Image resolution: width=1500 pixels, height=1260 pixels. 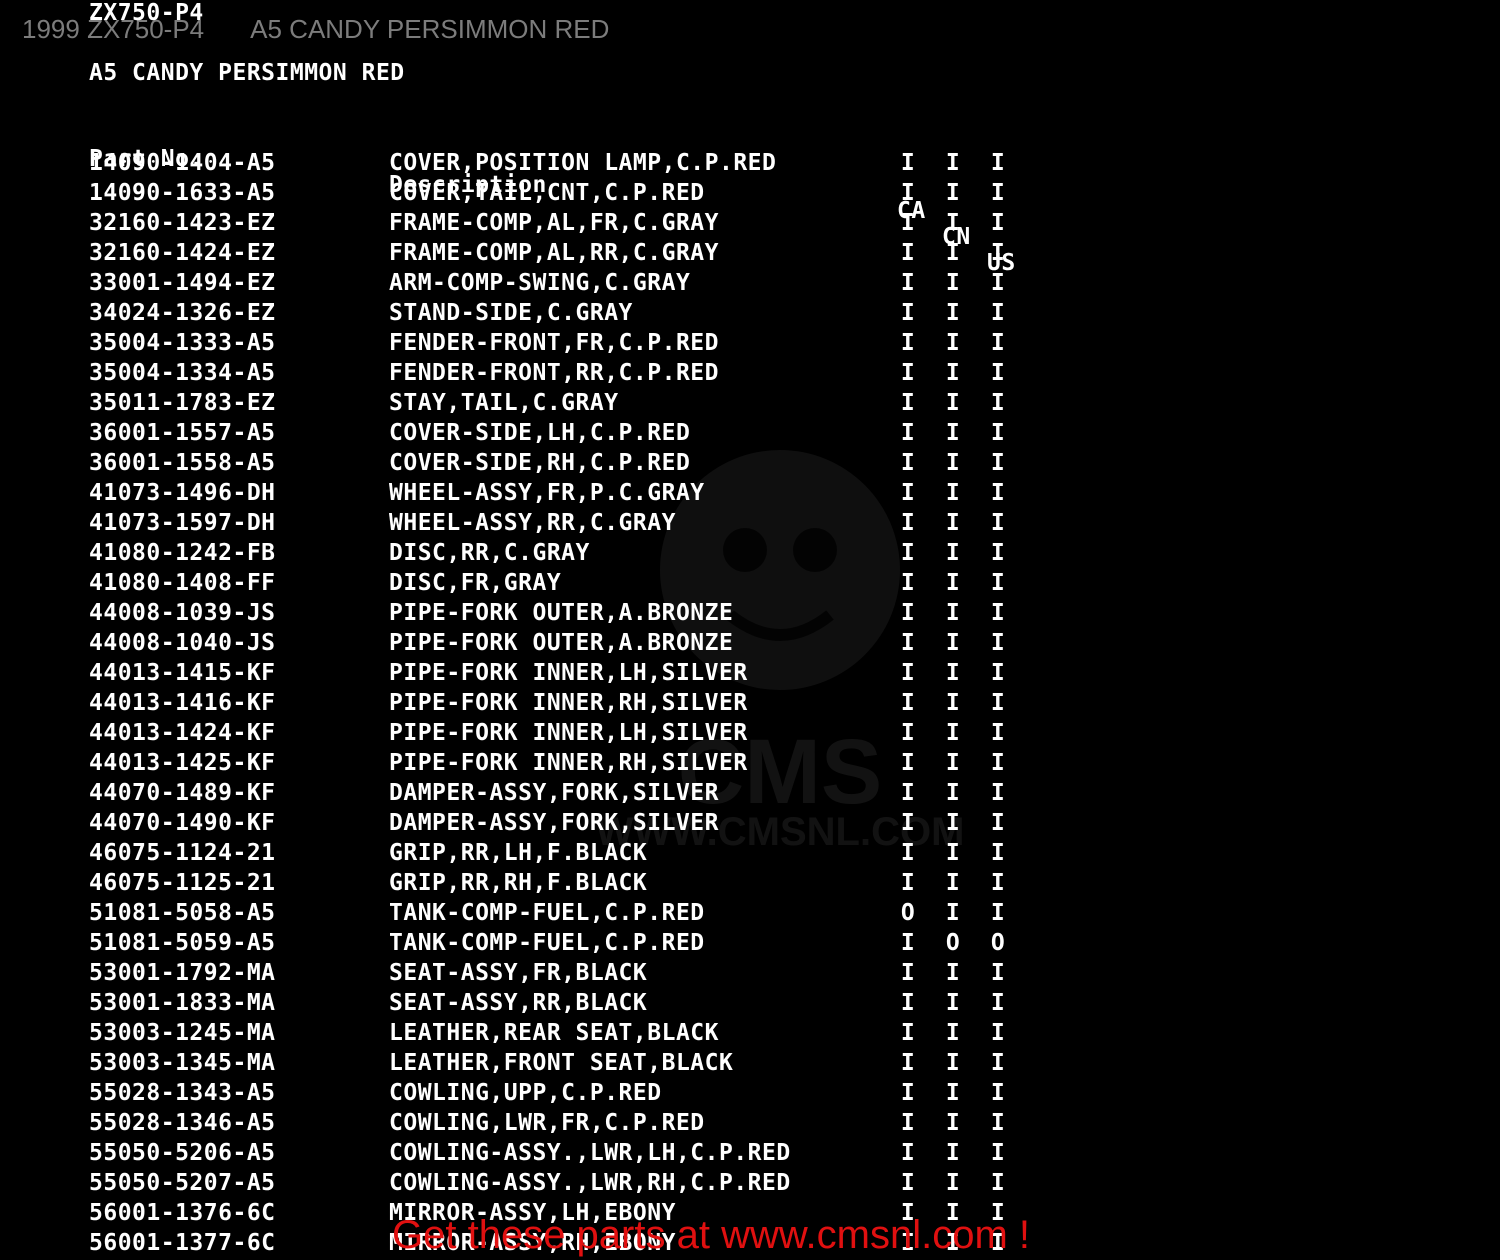 What do you see at coordinates (589, 435) in the screenshot?
I see `table-row: 36001-1557-A5 COVER-SIDE,LH,C.P.RED I I I` at bounding box center [589, 435].